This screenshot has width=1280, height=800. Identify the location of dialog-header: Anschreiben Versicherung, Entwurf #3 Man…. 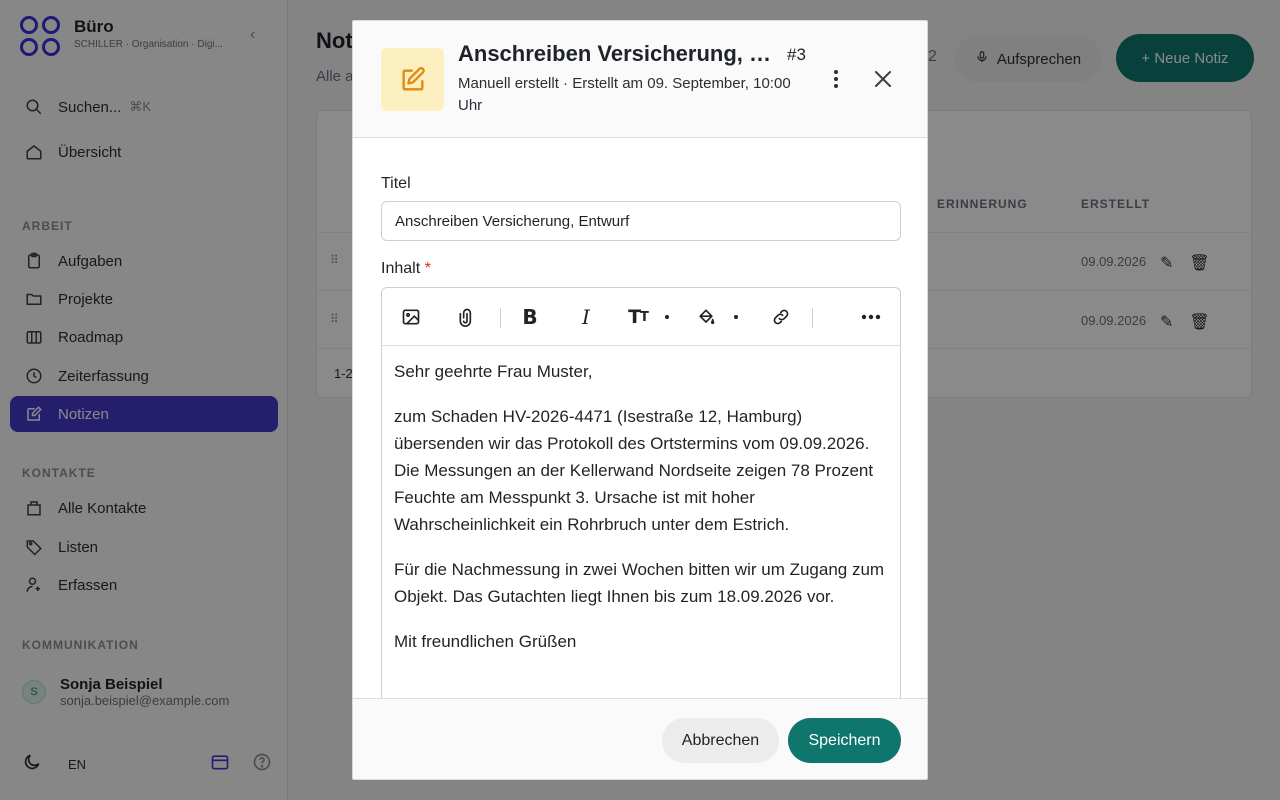
(640, 79).